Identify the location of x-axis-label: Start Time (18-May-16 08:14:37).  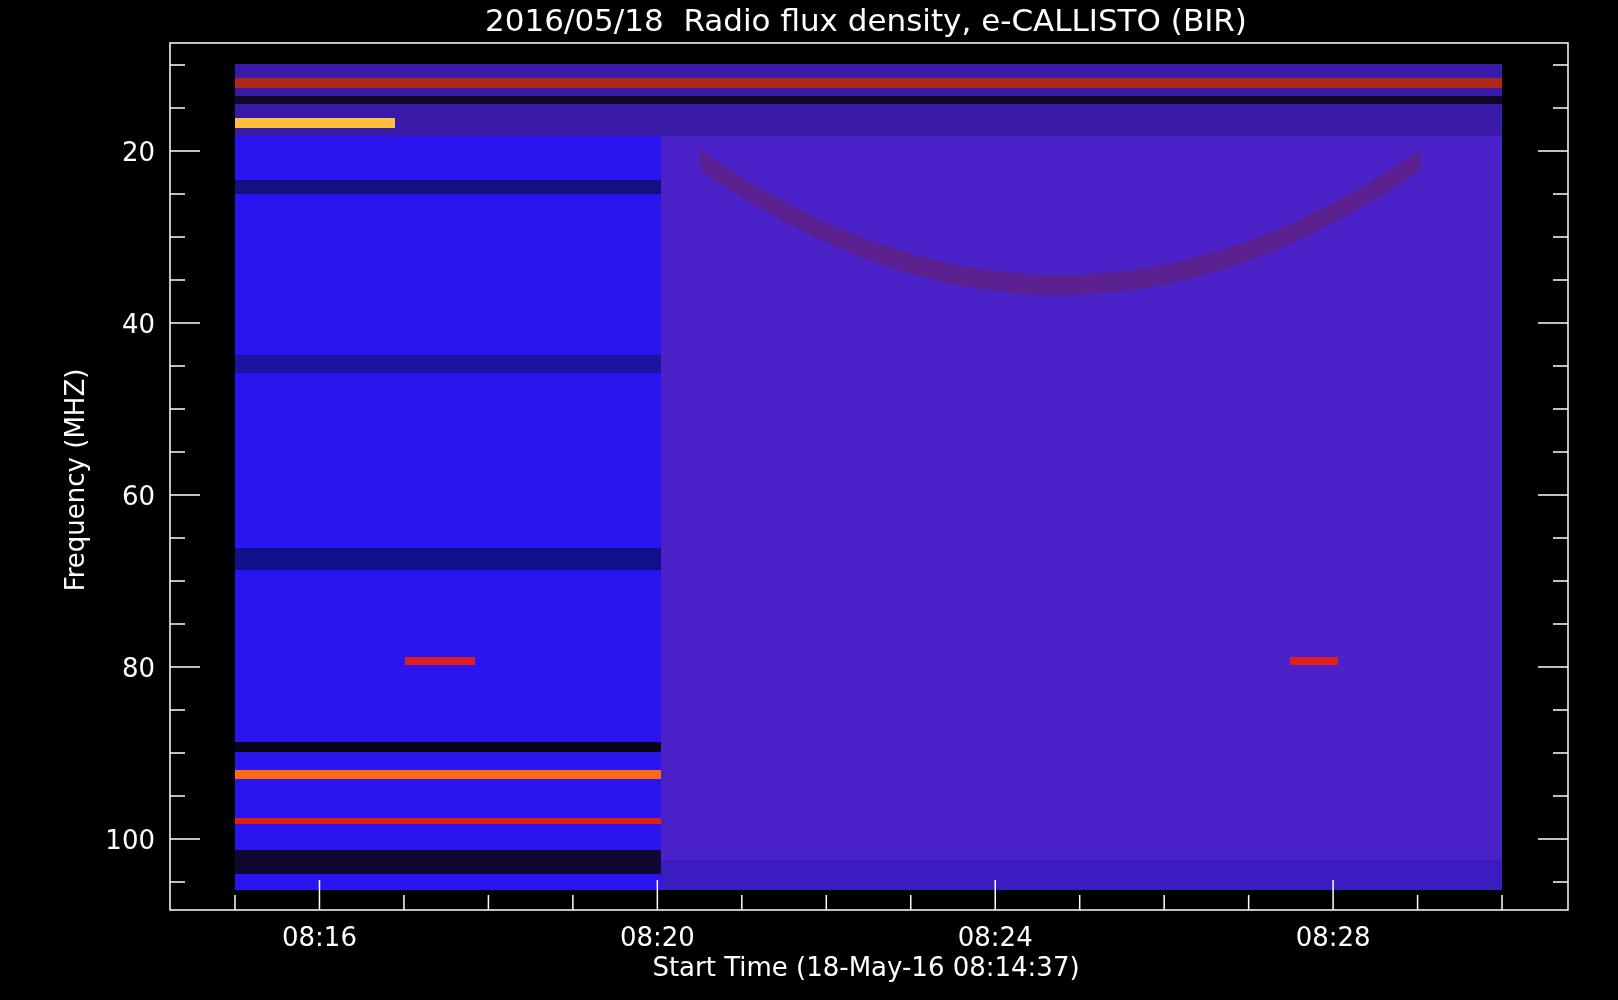
(866, 967).